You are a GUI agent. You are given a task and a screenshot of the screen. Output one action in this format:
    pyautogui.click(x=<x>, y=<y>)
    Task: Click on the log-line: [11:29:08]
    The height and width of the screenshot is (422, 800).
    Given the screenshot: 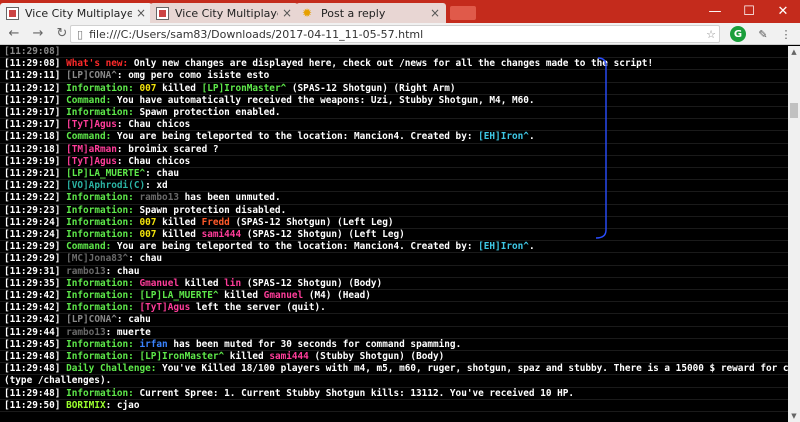 What is the action you would take?
    pyautogui.click(x=32, y=52)
    